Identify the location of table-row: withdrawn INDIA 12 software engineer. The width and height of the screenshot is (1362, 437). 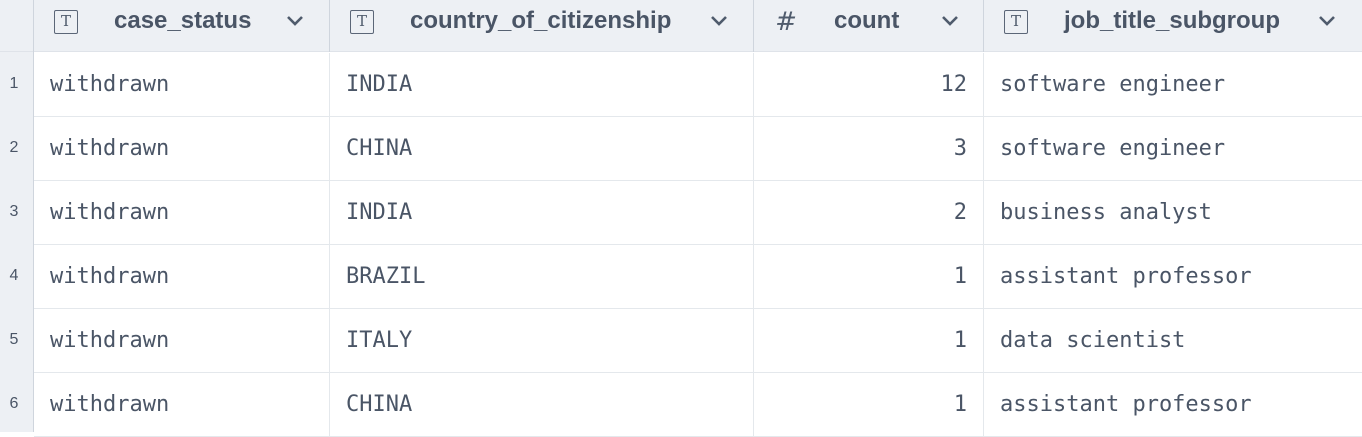
(698, 85).